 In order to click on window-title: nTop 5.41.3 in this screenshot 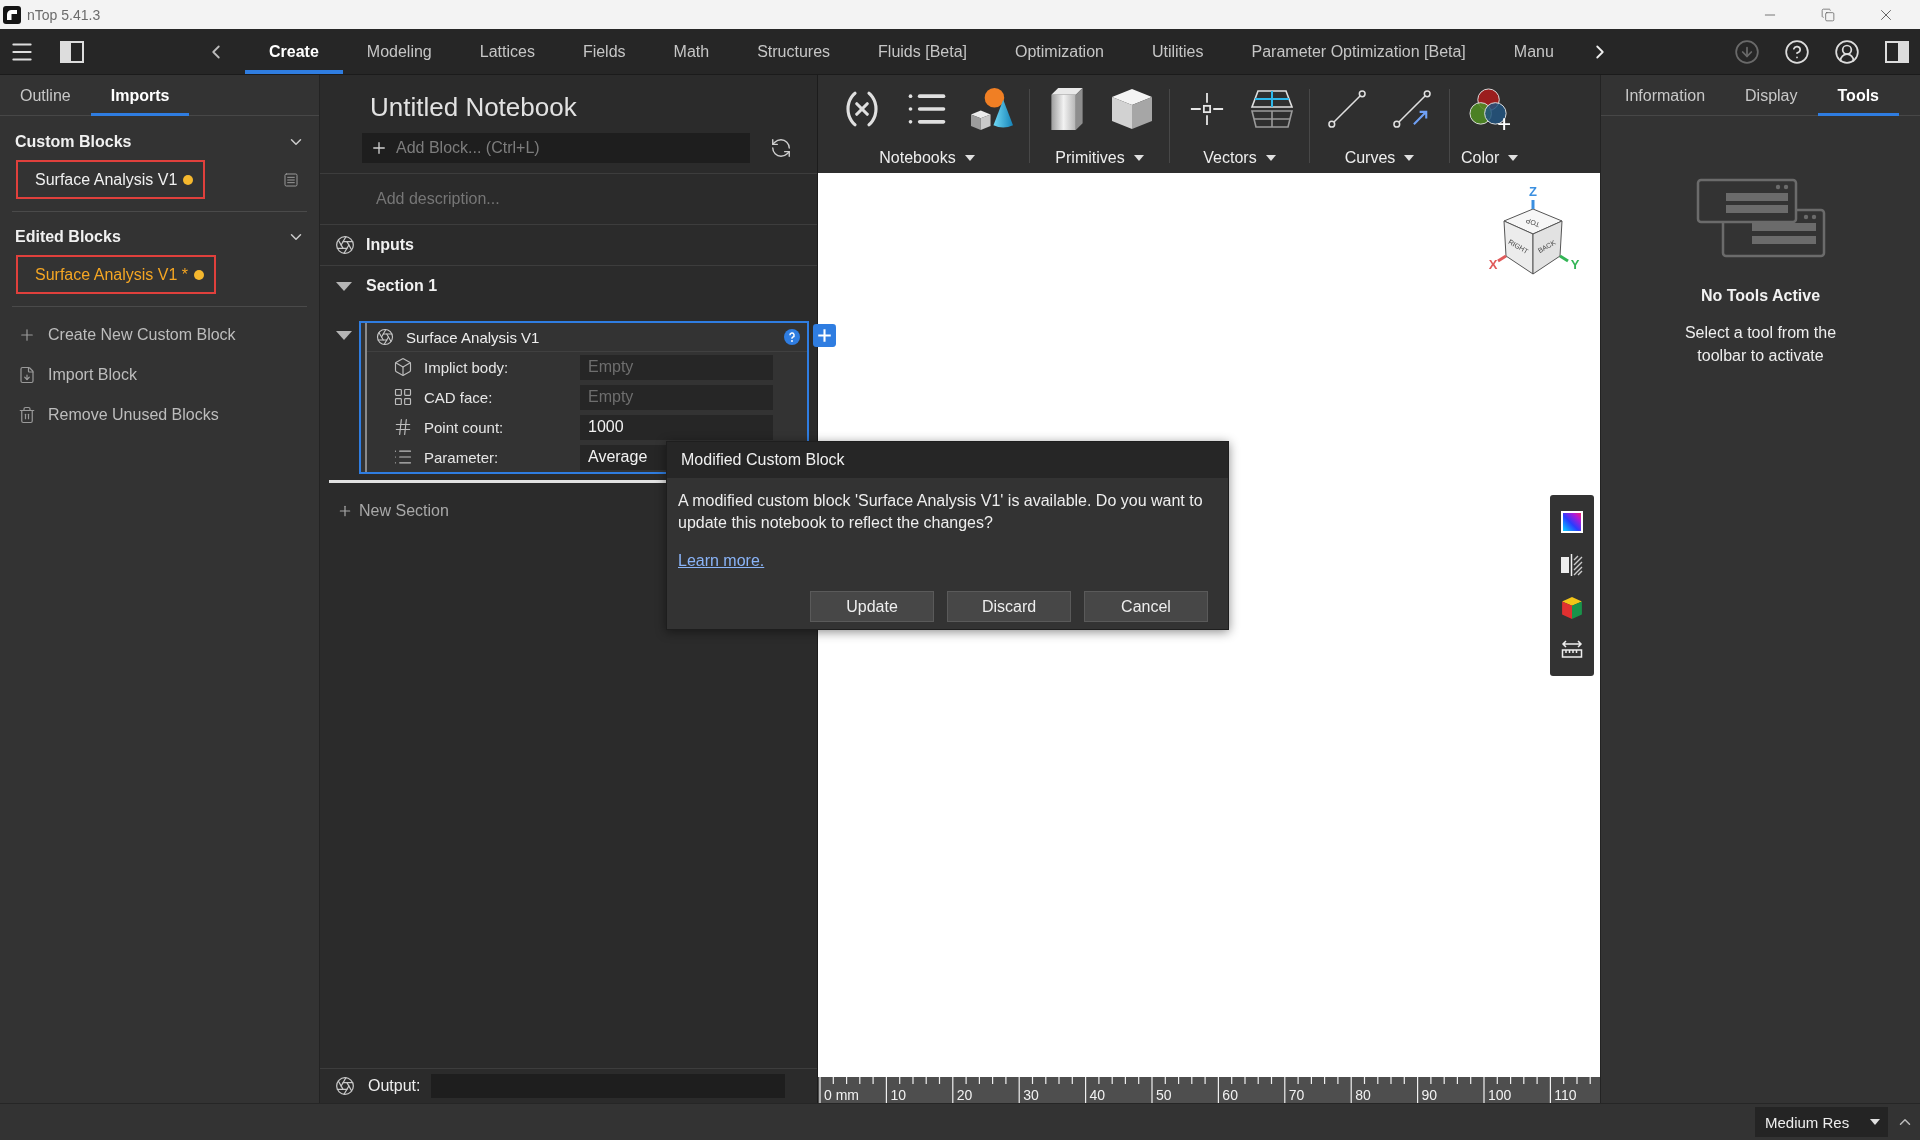, I will do `click(64, 14)`.